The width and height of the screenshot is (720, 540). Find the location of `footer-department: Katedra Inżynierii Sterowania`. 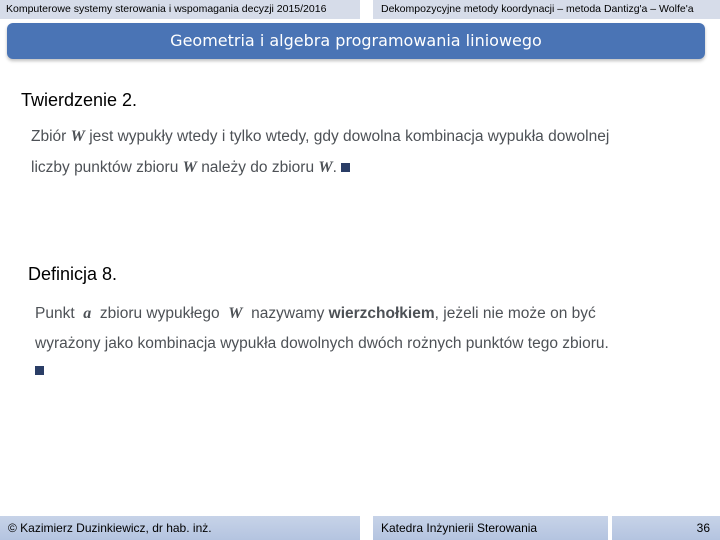

footer-department: Katedra Inżynierii Sterowania is located at coordinates (490, 528).